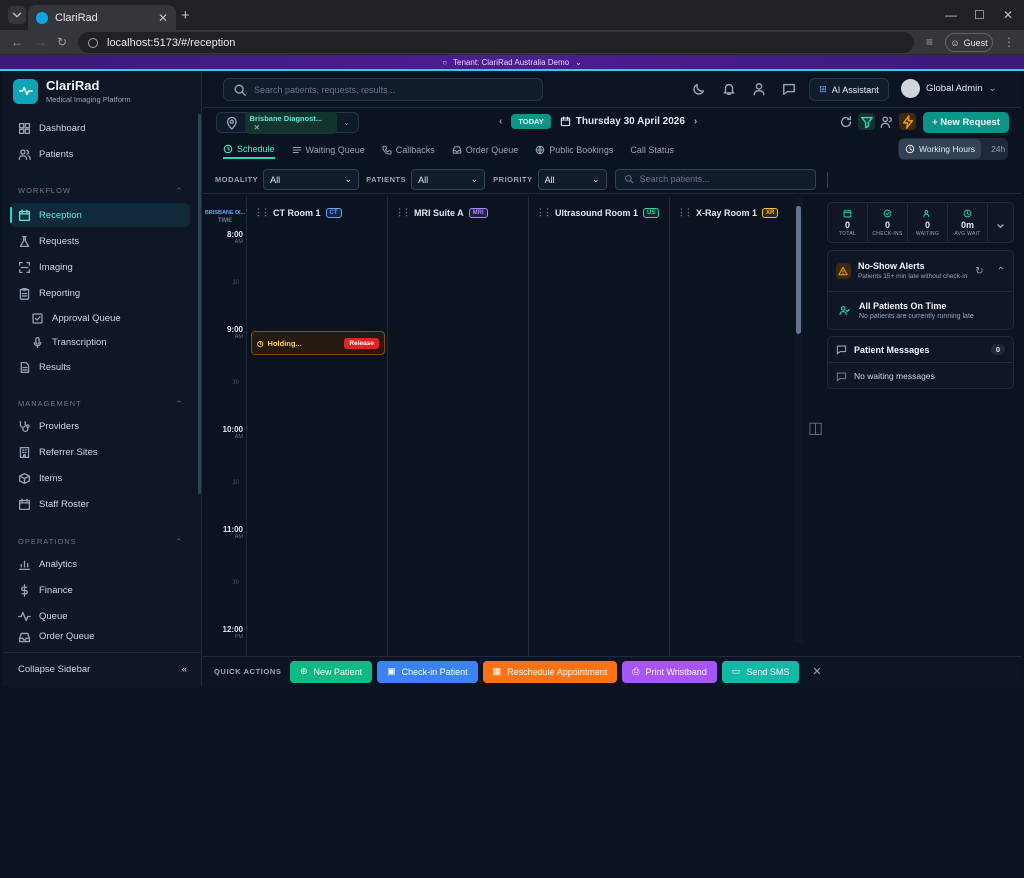 The width and height of the screenshot is (1024, 878). What do you see at coordinates (940, 149) in the screenshot?
I see `working-hours-button: Working Hours` at bounding box center [940, 149].